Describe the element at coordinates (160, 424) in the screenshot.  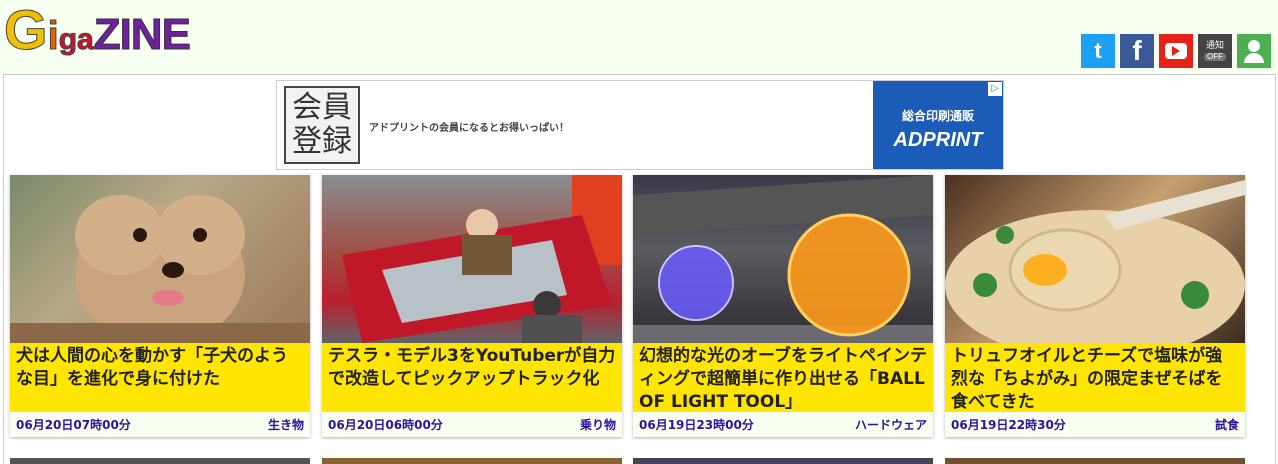
I see `article-meta: 06月20日07時00分 生き物` at that location.